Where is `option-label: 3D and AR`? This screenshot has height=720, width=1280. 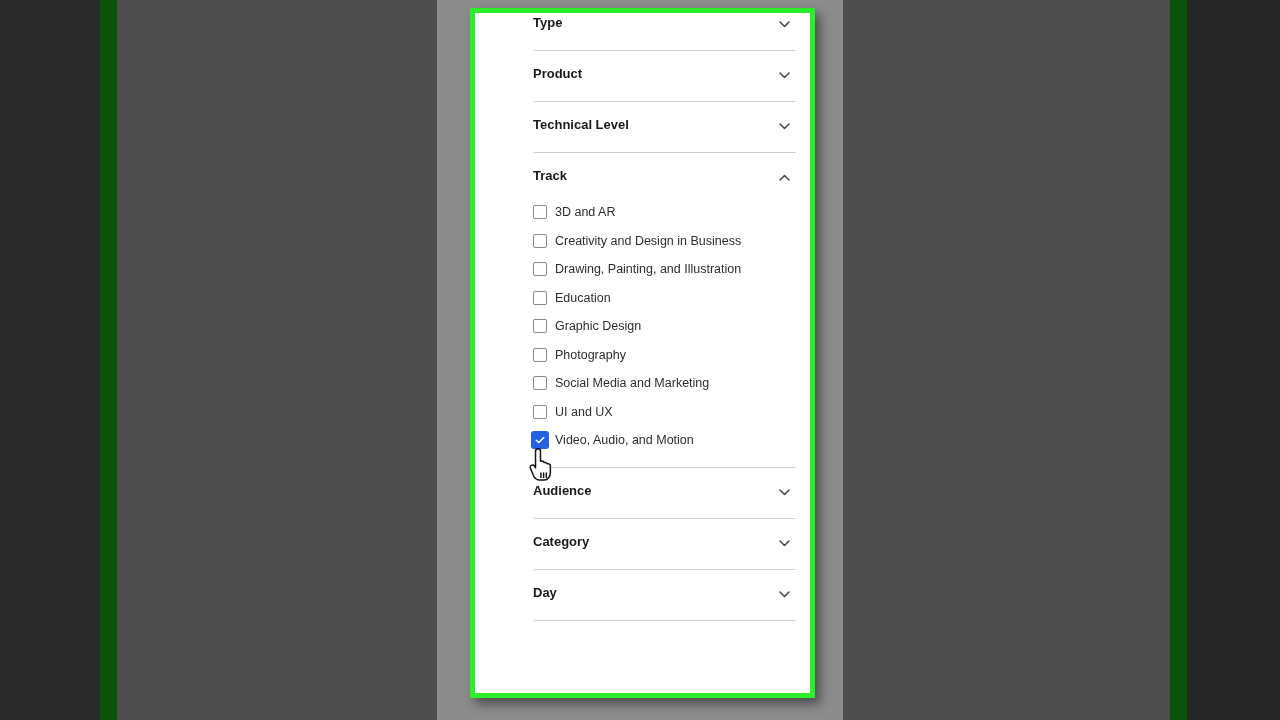
option-label: 3D and AR is located at coordinates (585, 212).